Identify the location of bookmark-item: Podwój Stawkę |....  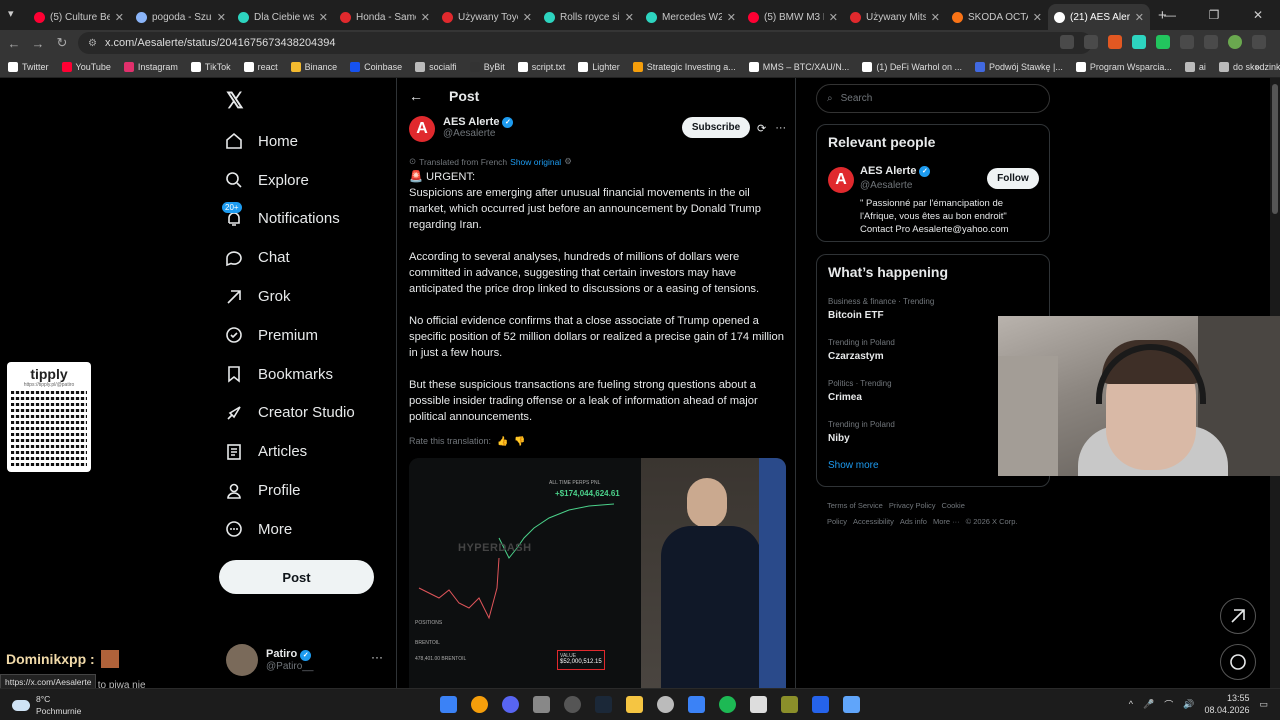
(1019, 66).